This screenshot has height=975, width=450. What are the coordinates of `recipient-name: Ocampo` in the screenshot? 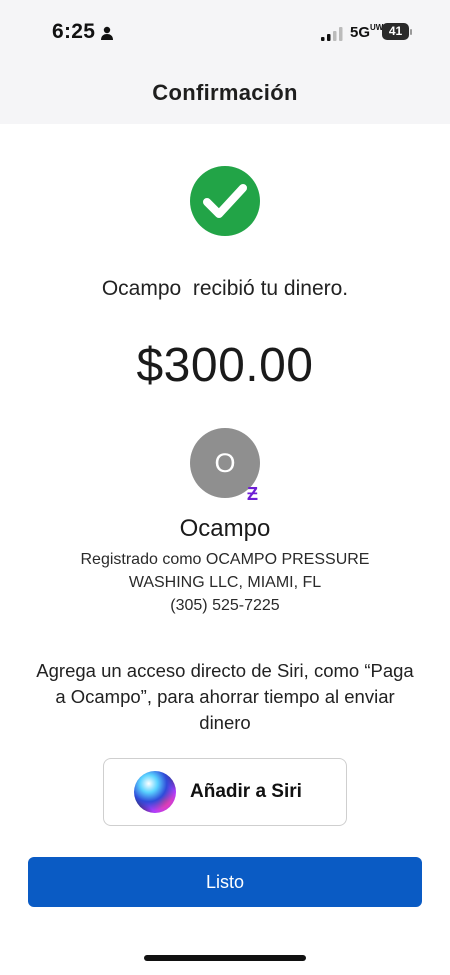 It's located at (225, 528).